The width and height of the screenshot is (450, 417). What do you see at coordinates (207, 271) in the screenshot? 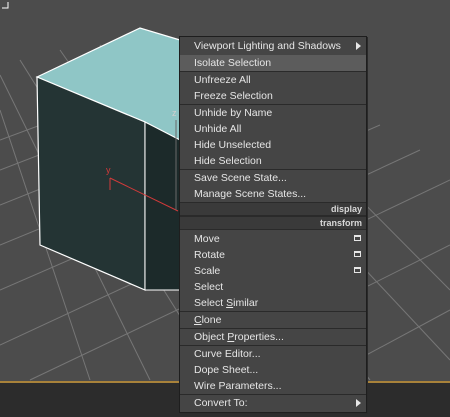
I see `menu-item-label: Scale` at bounding box center [207, 271].